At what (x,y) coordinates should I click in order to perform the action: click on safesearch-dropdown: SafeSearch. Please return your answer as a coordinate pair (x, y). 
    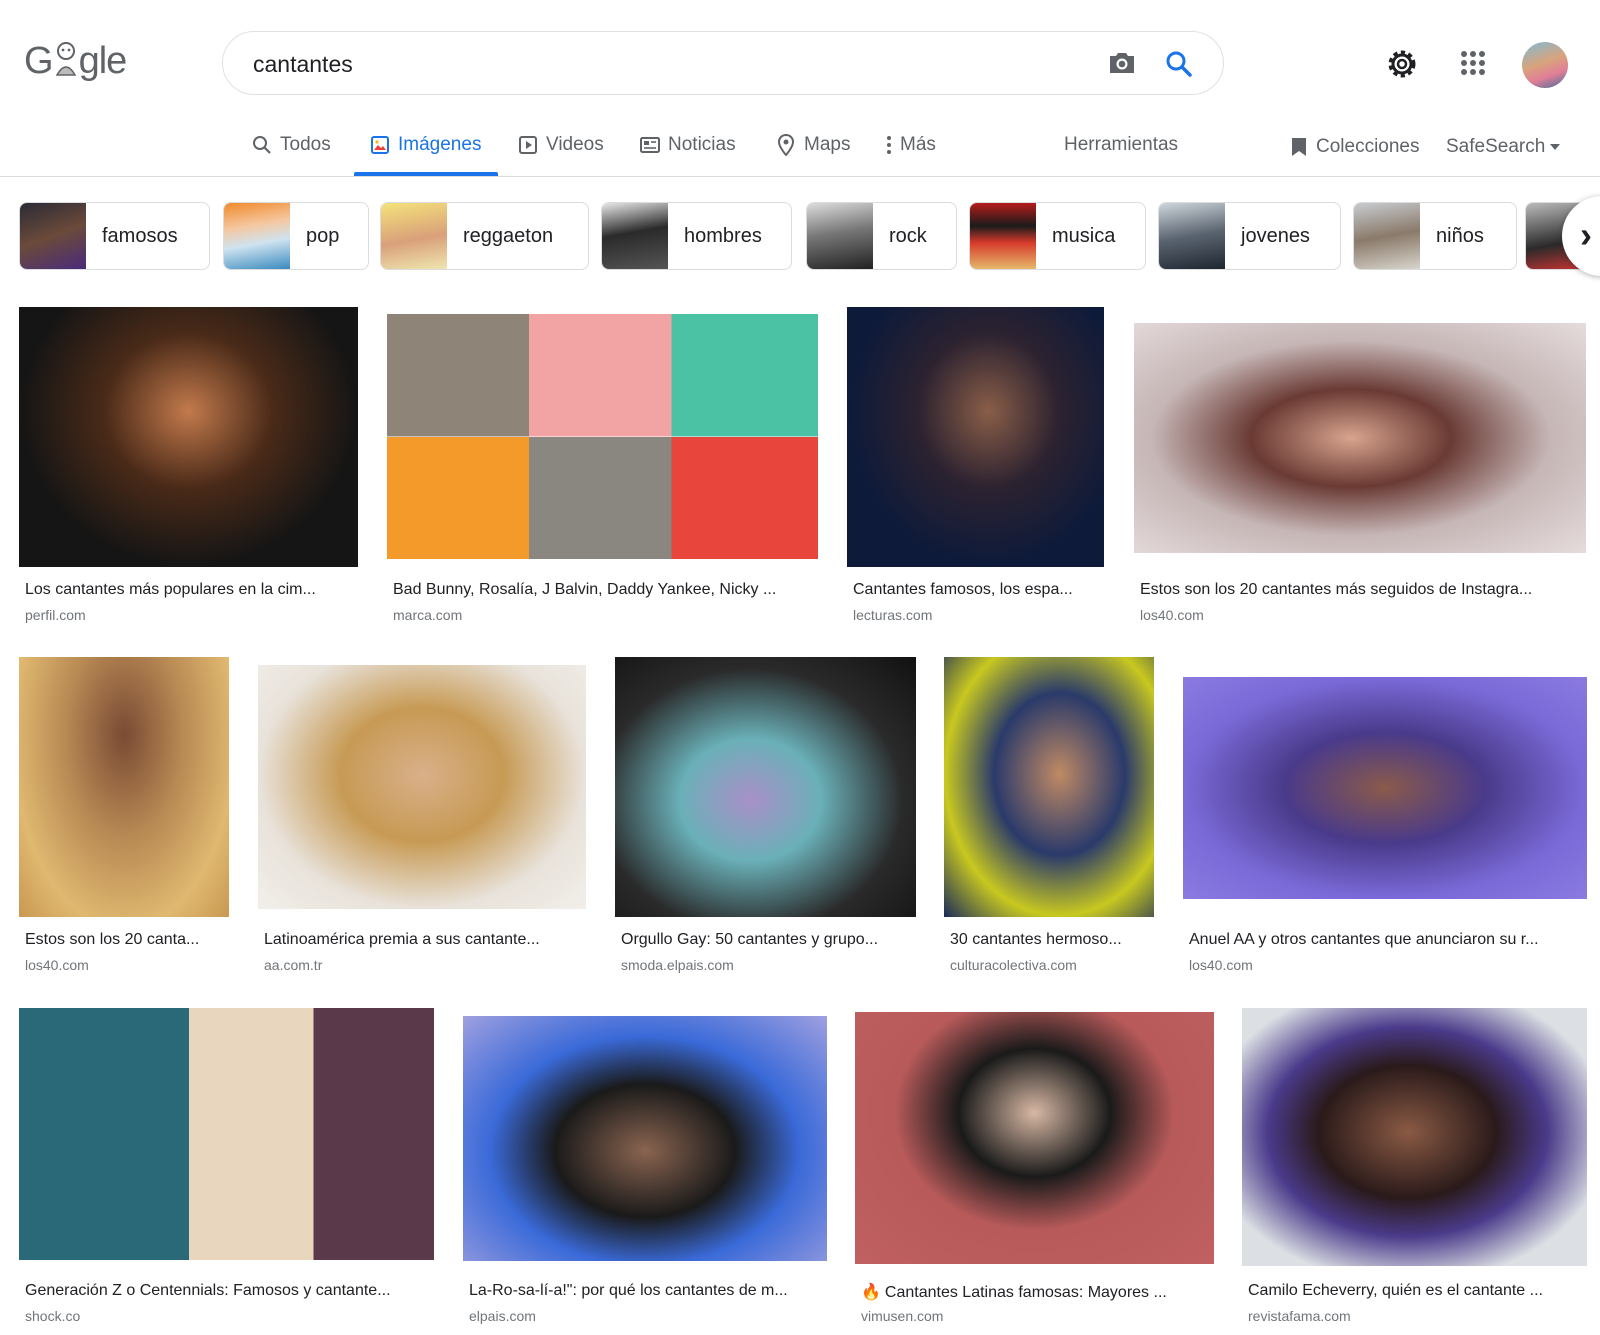
    Looking at the image, I should click on (1503, 147).